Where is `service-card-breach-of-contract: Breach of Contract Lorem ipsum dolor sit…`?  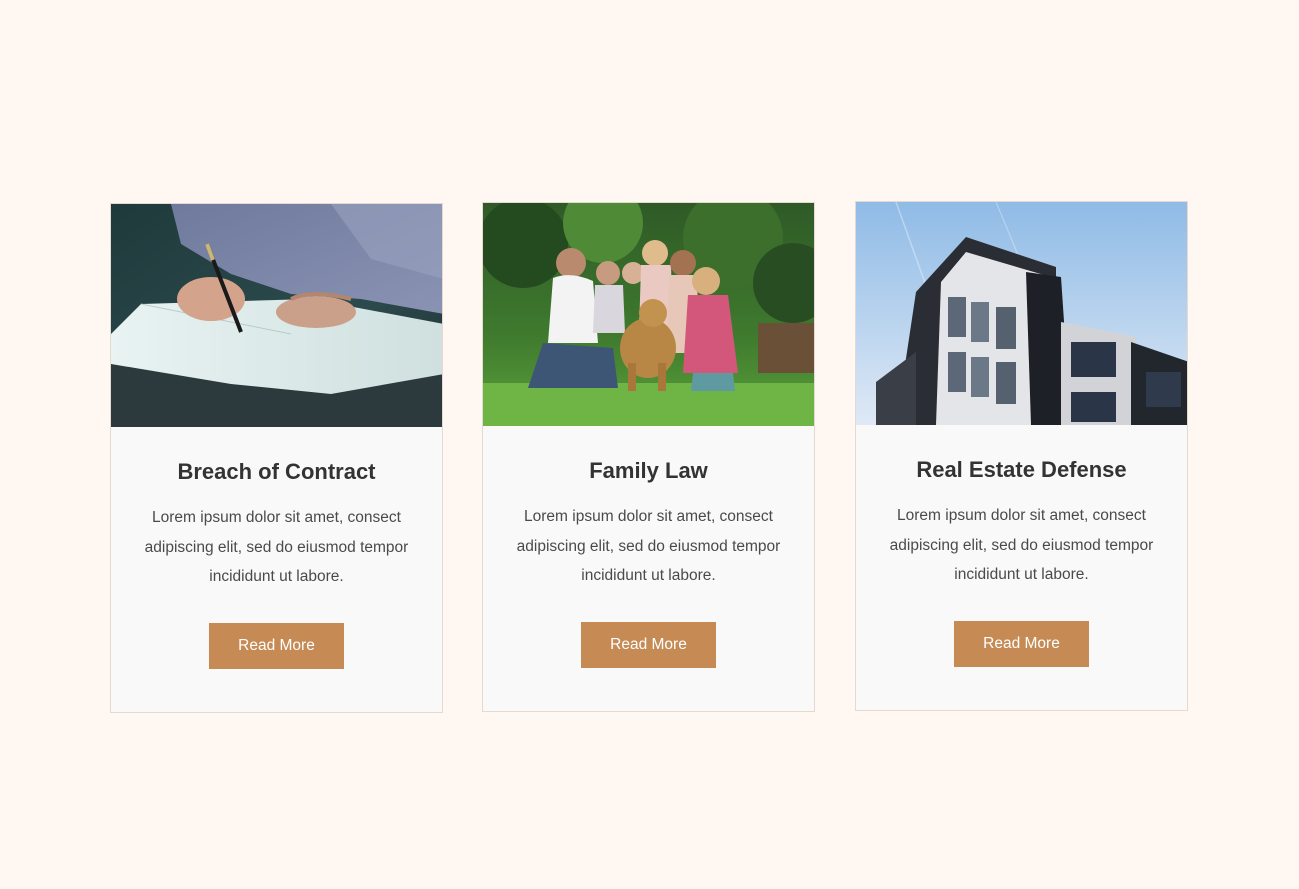 service-card-breach-of-contract: Breach of Contract Lorem ipsum dolor sit… is located at coordinates (276, 458).